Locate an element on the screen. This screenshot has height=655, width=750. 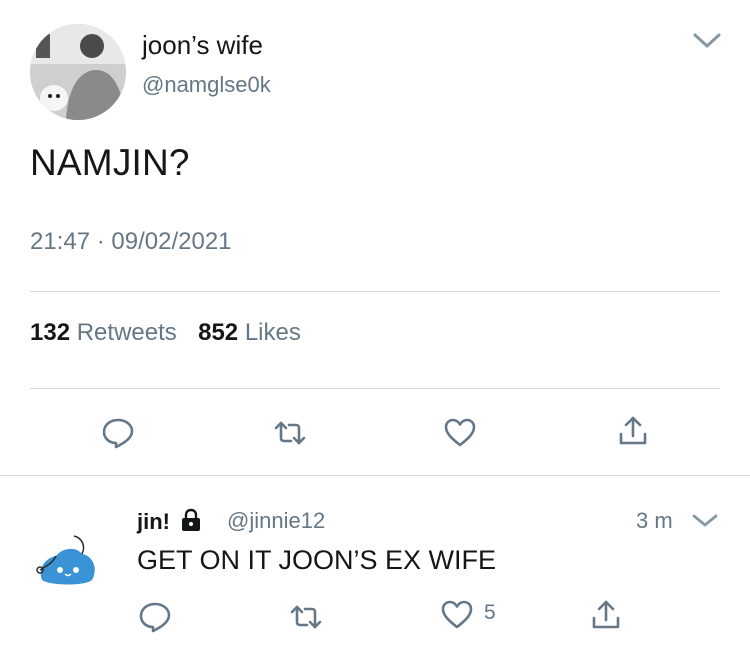
lock-icon is located at coordinates (191, 523).